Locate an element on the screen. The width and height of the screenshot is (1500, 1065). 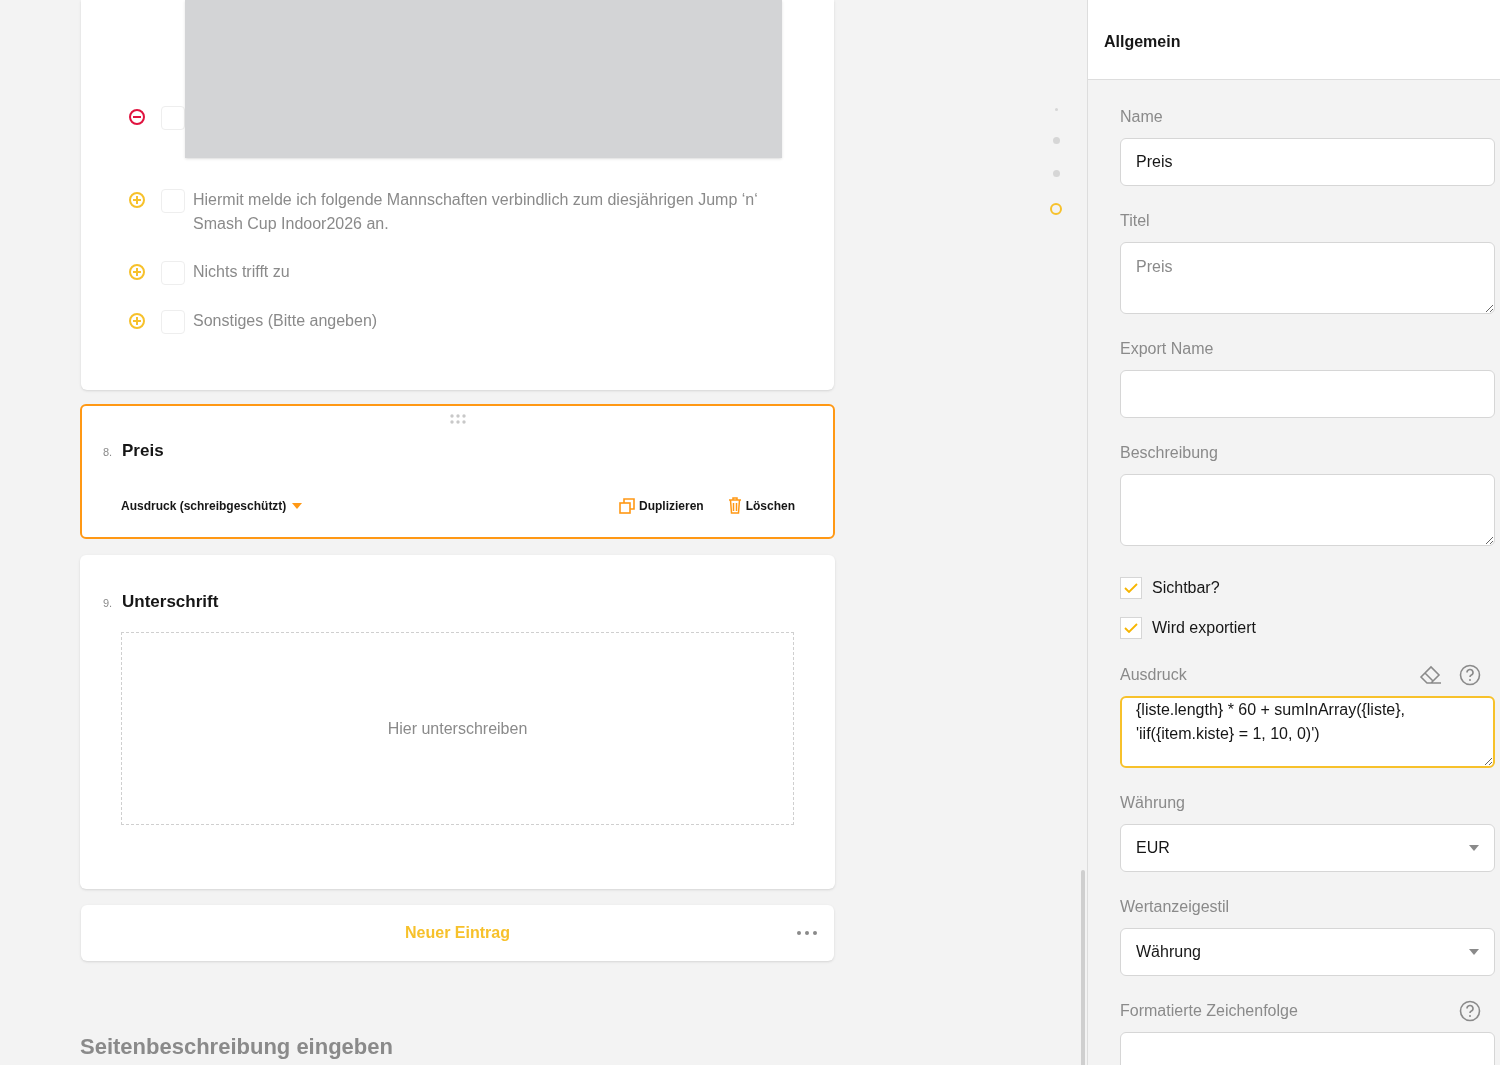
choice-label: Sonstiges (Bitte angeben) is located at coordinates (286, 321).